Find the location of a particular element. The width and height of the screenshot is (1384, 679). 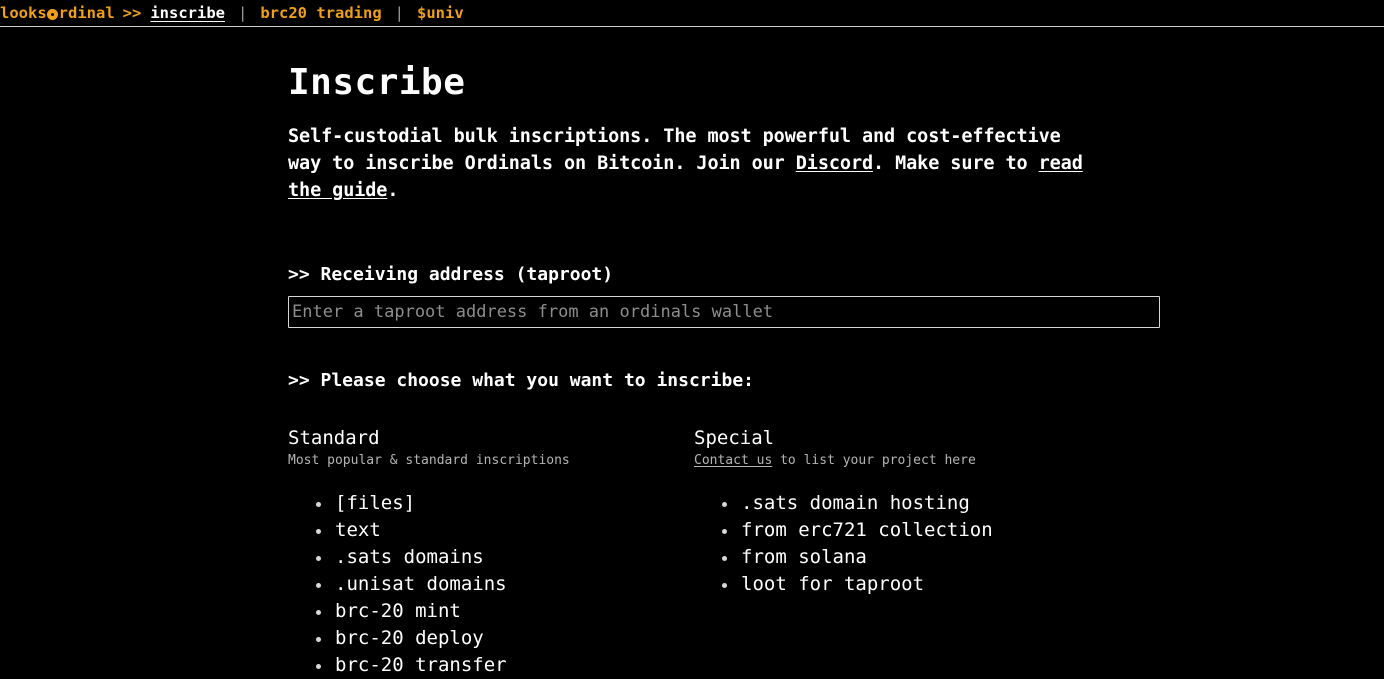

nav-item-inscribe: inscribe is located at coordinates (187, 13).